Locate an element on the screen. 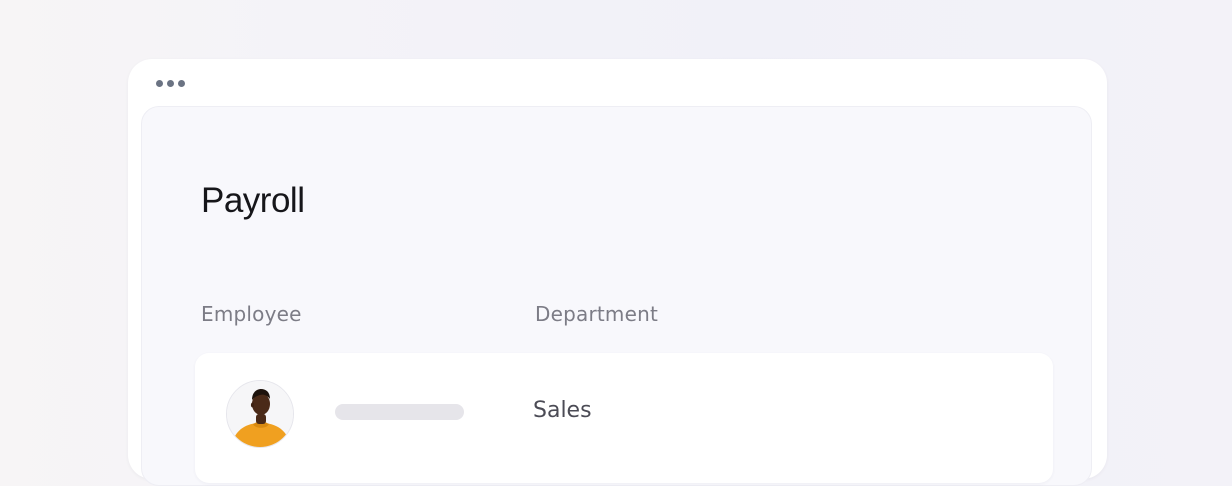 The height and width of the screenshot is (486, 1232). column-header-department: Department is located at coordinates (596, 314).